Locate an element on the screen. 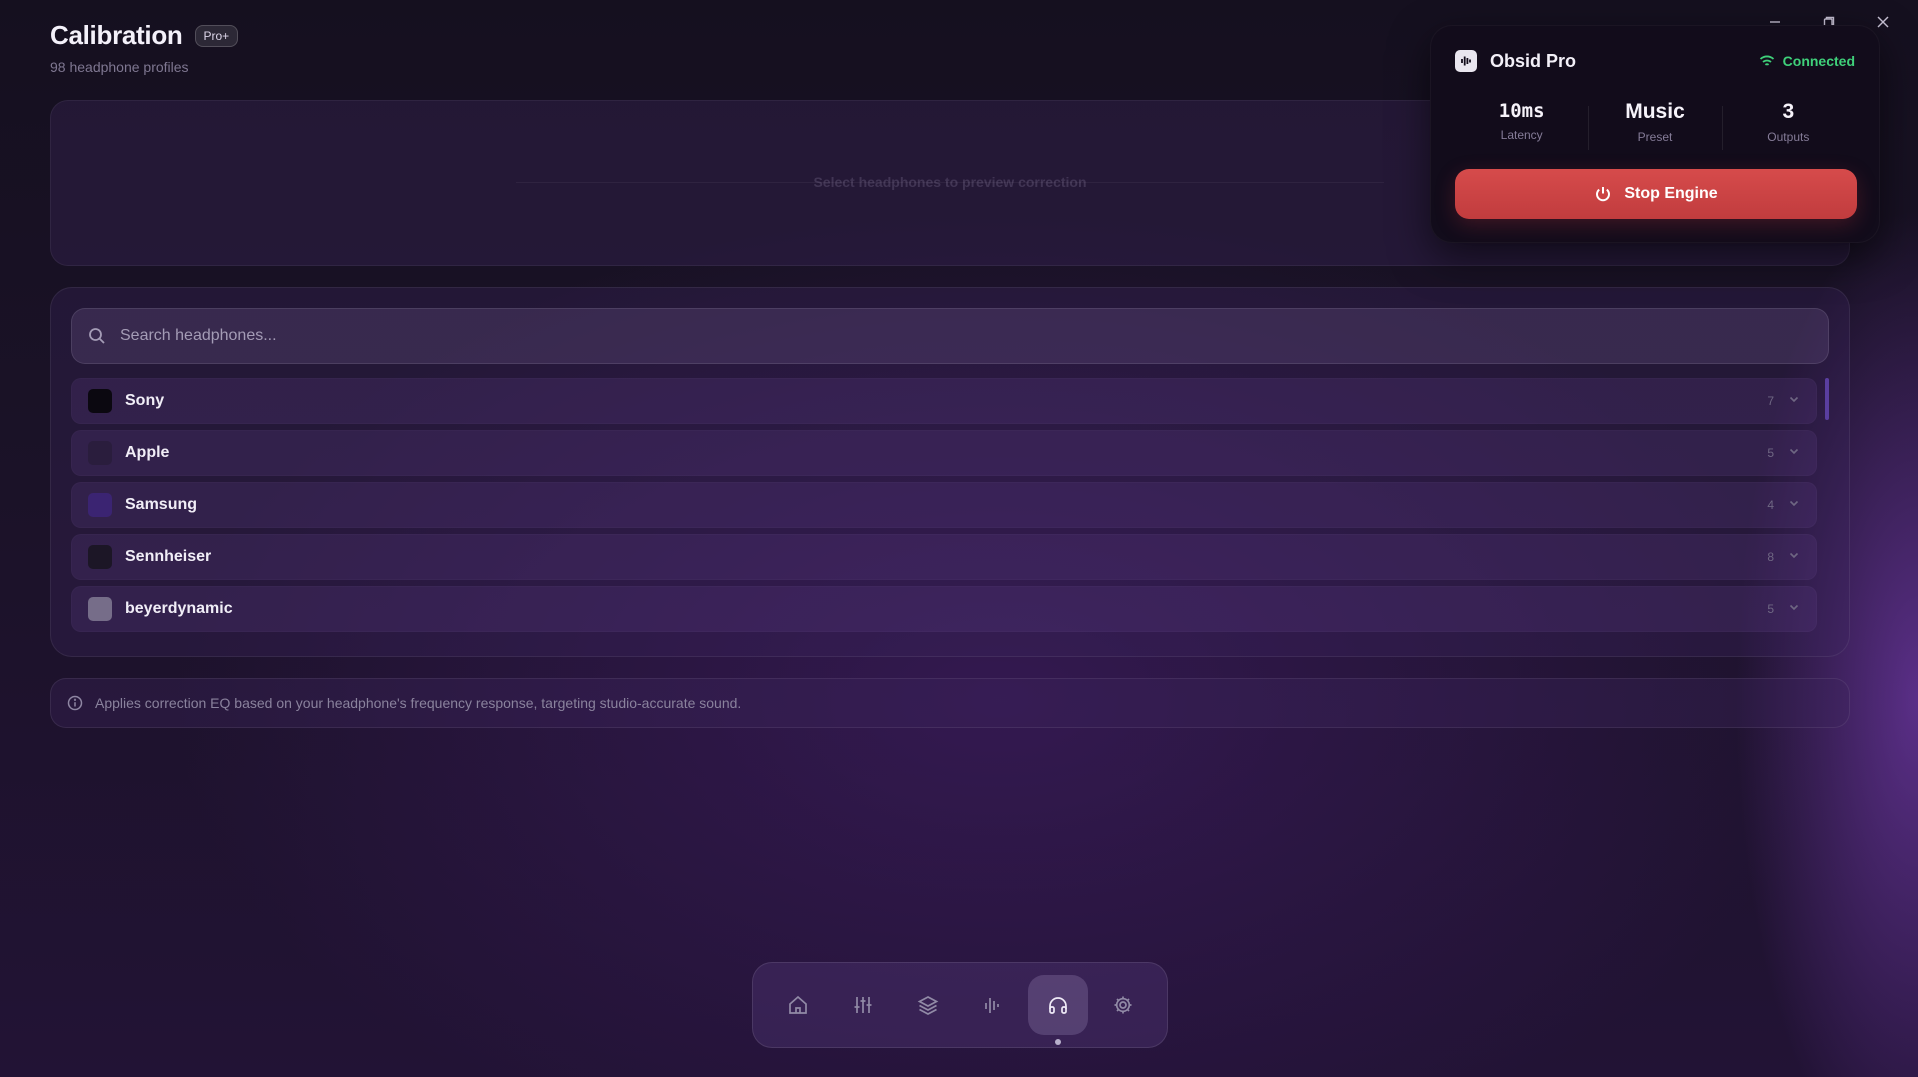 This screenshot has height=1077, width=1918. gear-icon is located at coordinates (1122, 1005).